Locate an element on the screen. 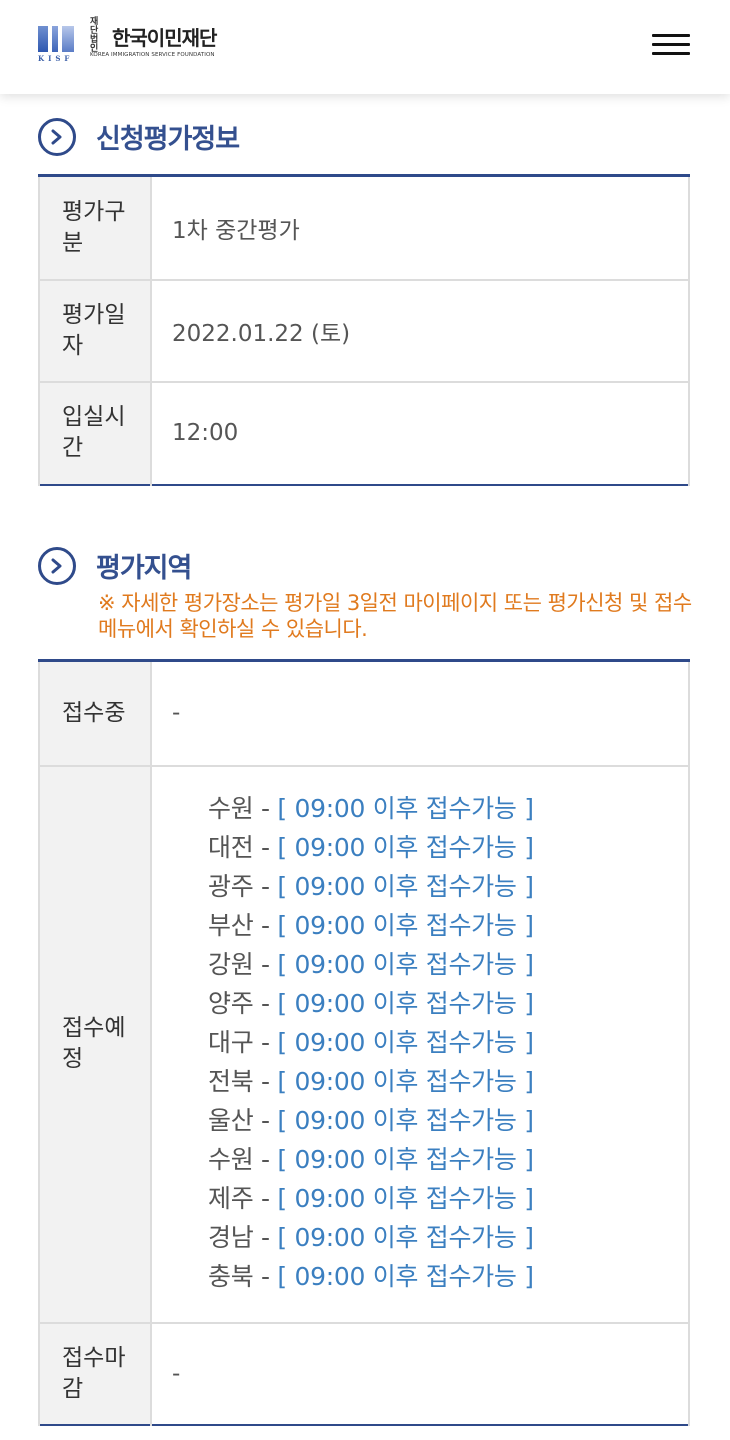 This screenshot has height=1440, width=730. row-value: 2022.01.22 (토) is located at coordinates (420, 330).